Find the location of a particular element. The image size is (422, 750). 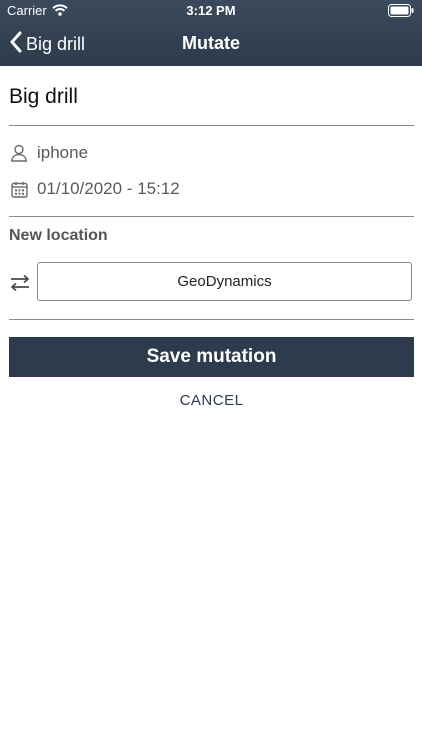

page-title: Mutate is located at coordinates (211, 43).